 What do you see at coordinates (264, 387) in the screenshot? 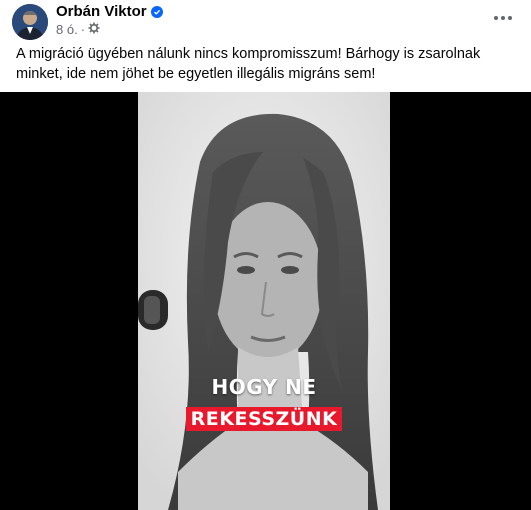
I see `video-caption-top: HOGY NE` at bounding box center [264, 387].